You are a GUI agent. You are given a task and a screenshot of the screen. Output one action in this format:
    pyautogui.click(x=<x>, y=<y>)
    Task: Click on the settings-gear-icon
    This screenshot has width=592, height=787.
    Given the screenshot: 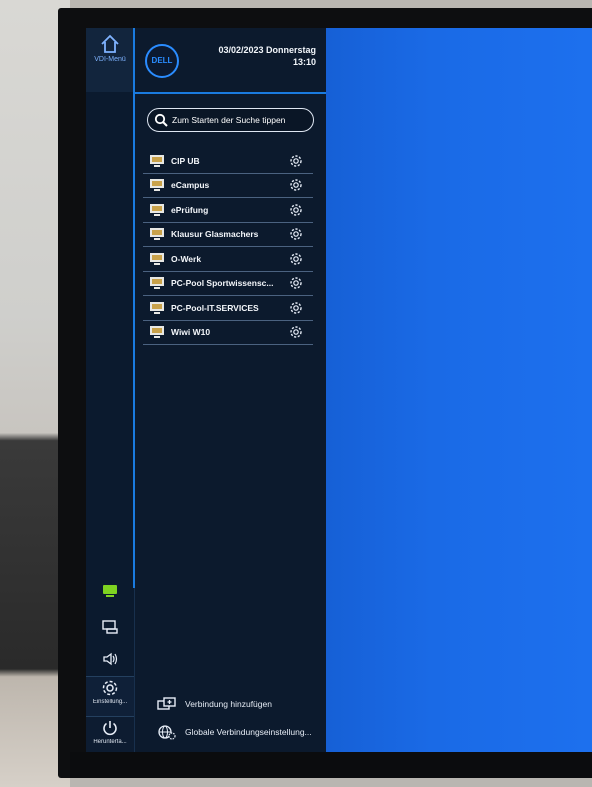 What is the action you would take?
    pyautogui.click(x=110, y=688)
    